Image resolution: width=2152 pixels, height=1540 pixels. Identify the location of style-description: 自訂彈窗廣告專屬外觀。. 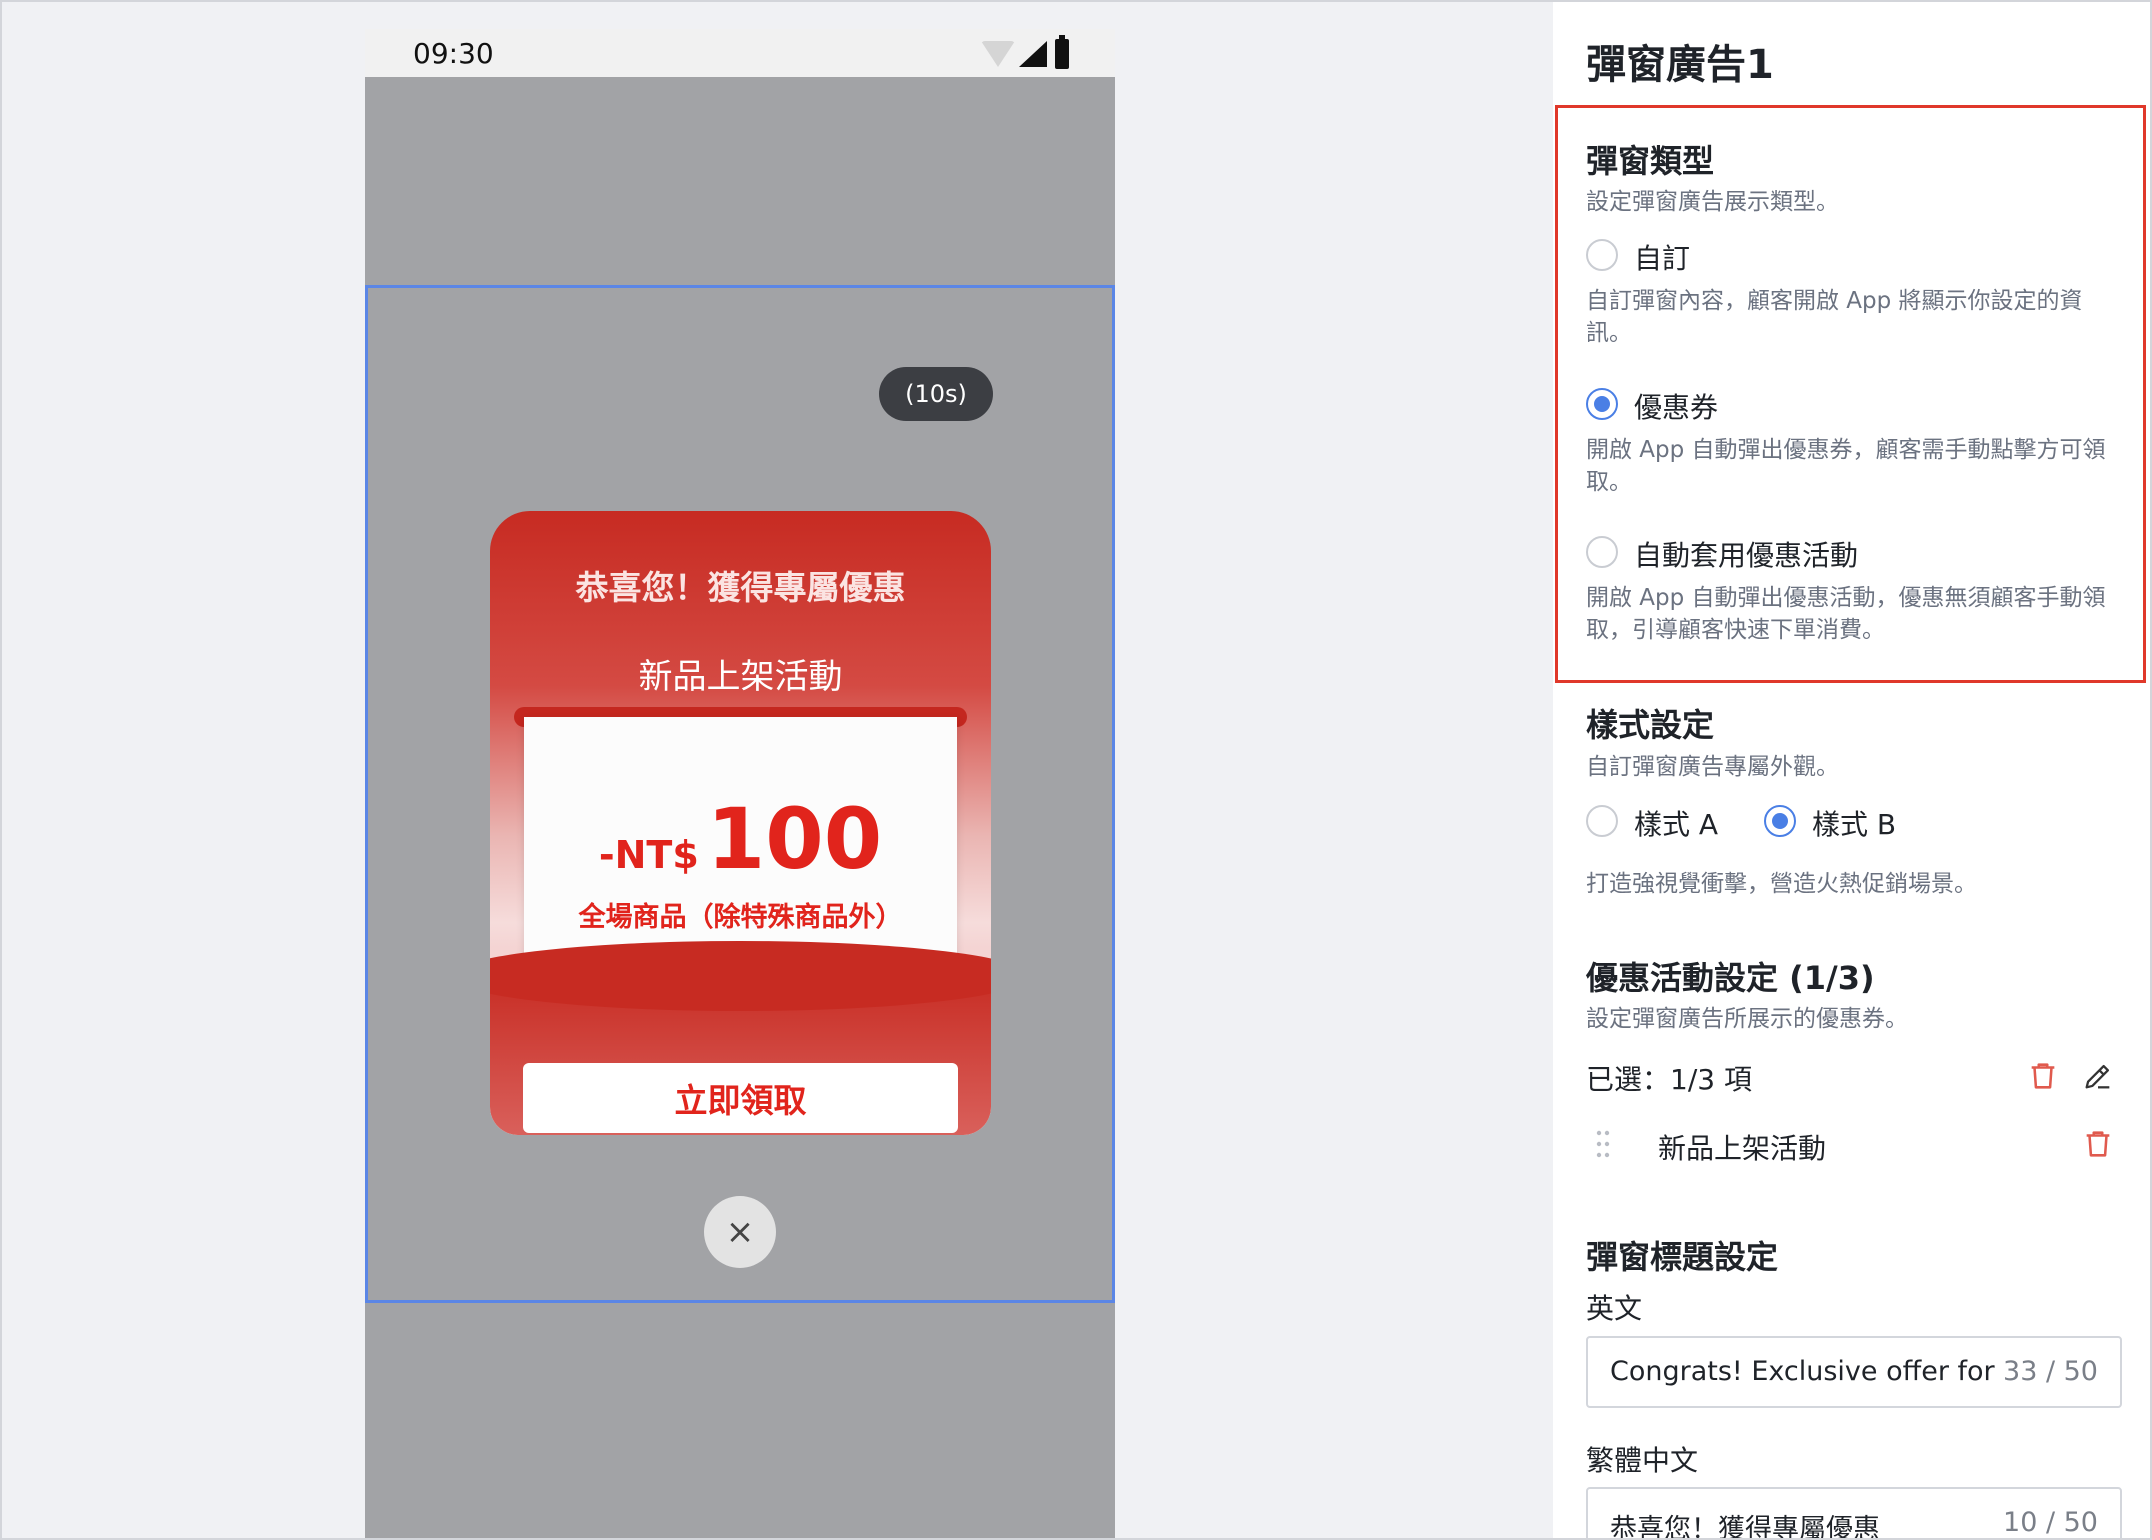
(1712, 767).